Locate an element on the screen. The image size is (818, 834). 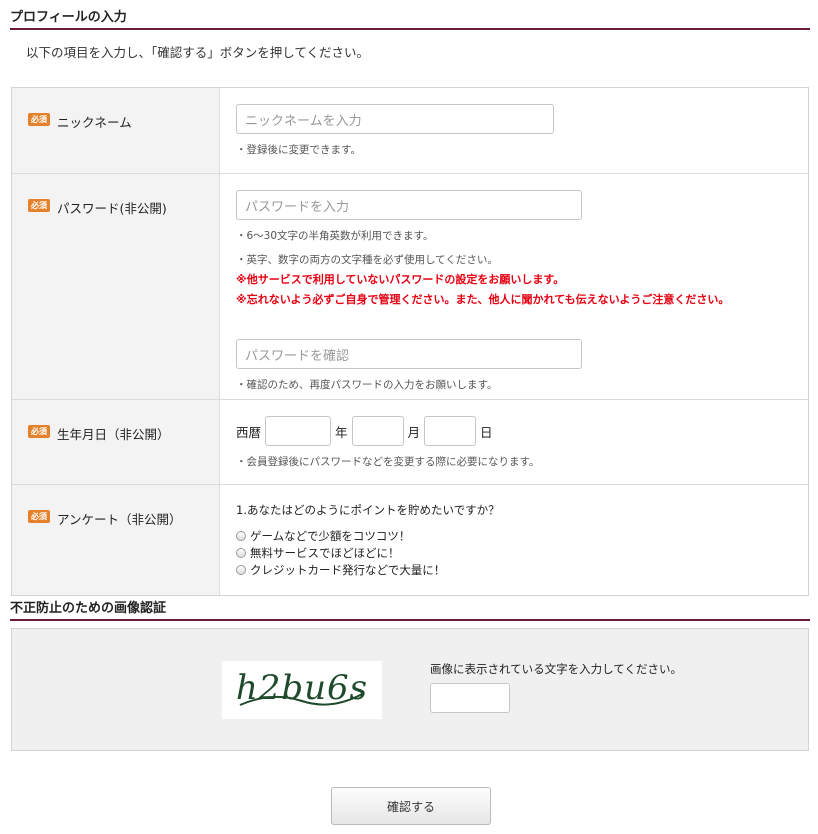
year-label: 年 is located at coordinates (341, 432).